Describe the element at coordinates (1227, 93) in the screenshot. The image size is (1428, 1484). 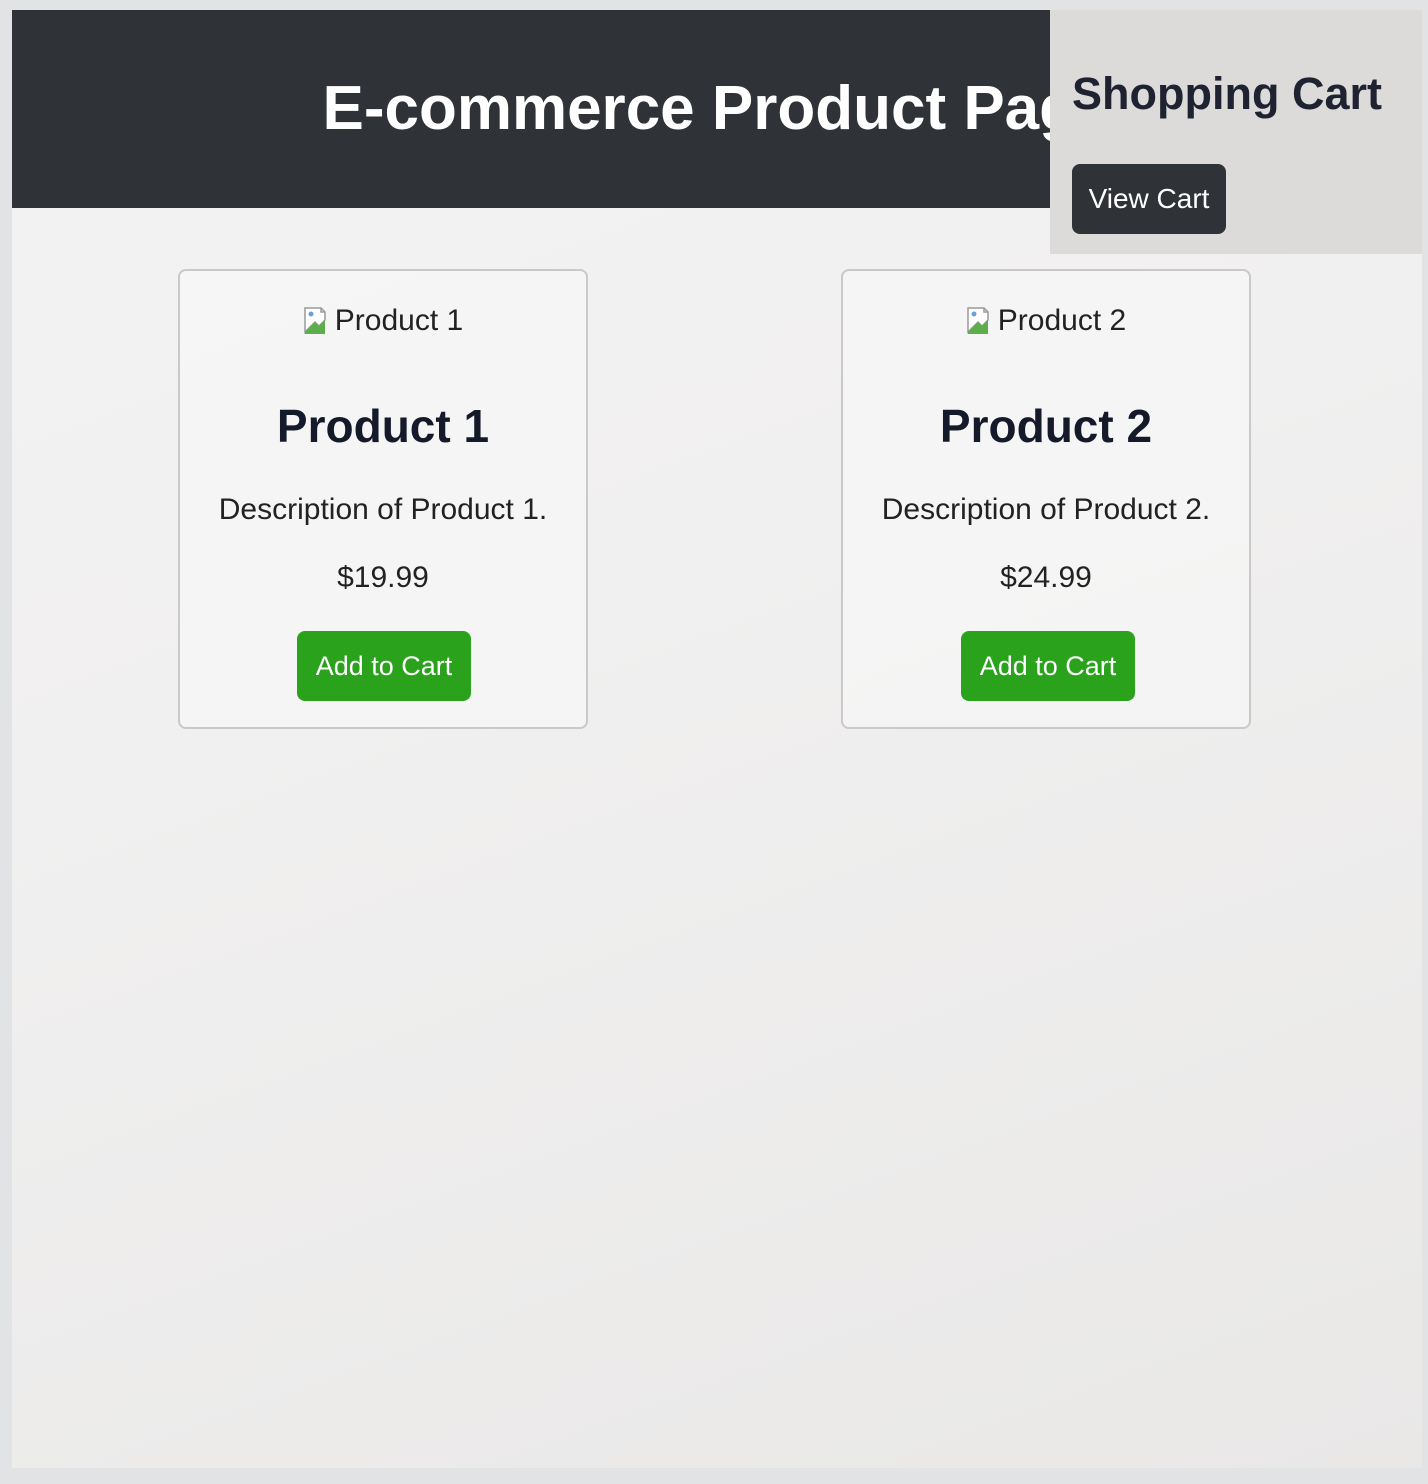
I see `cart-title: Shopping Cart` at that location.